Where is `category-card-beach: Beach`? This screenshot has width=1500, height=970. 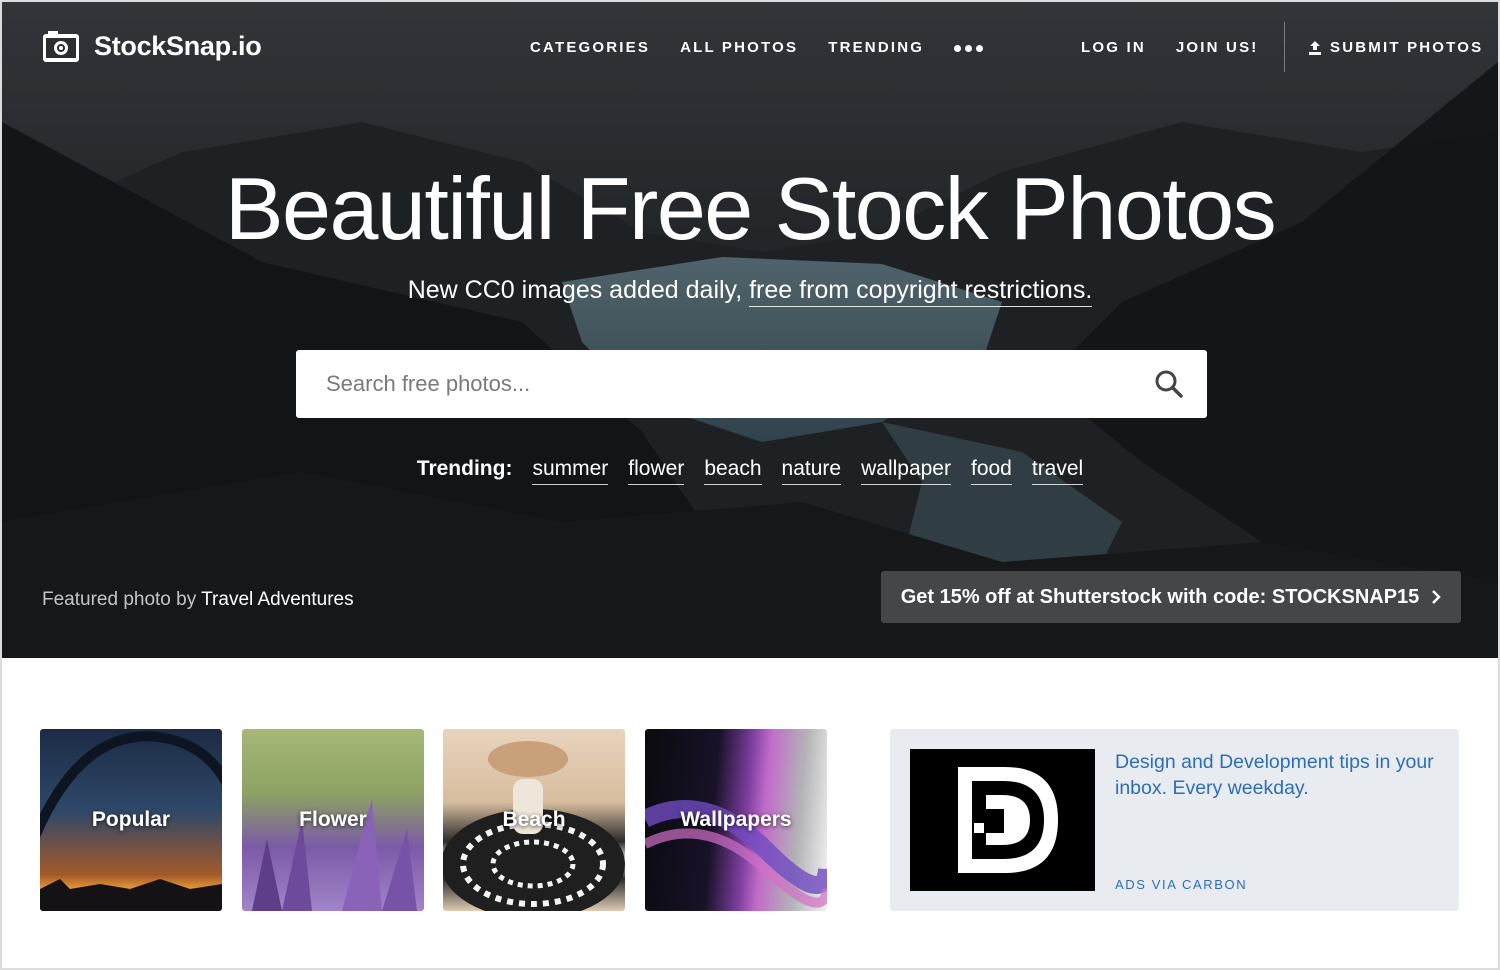 category-card-beach: Beach is located at coordinates (534, 820).